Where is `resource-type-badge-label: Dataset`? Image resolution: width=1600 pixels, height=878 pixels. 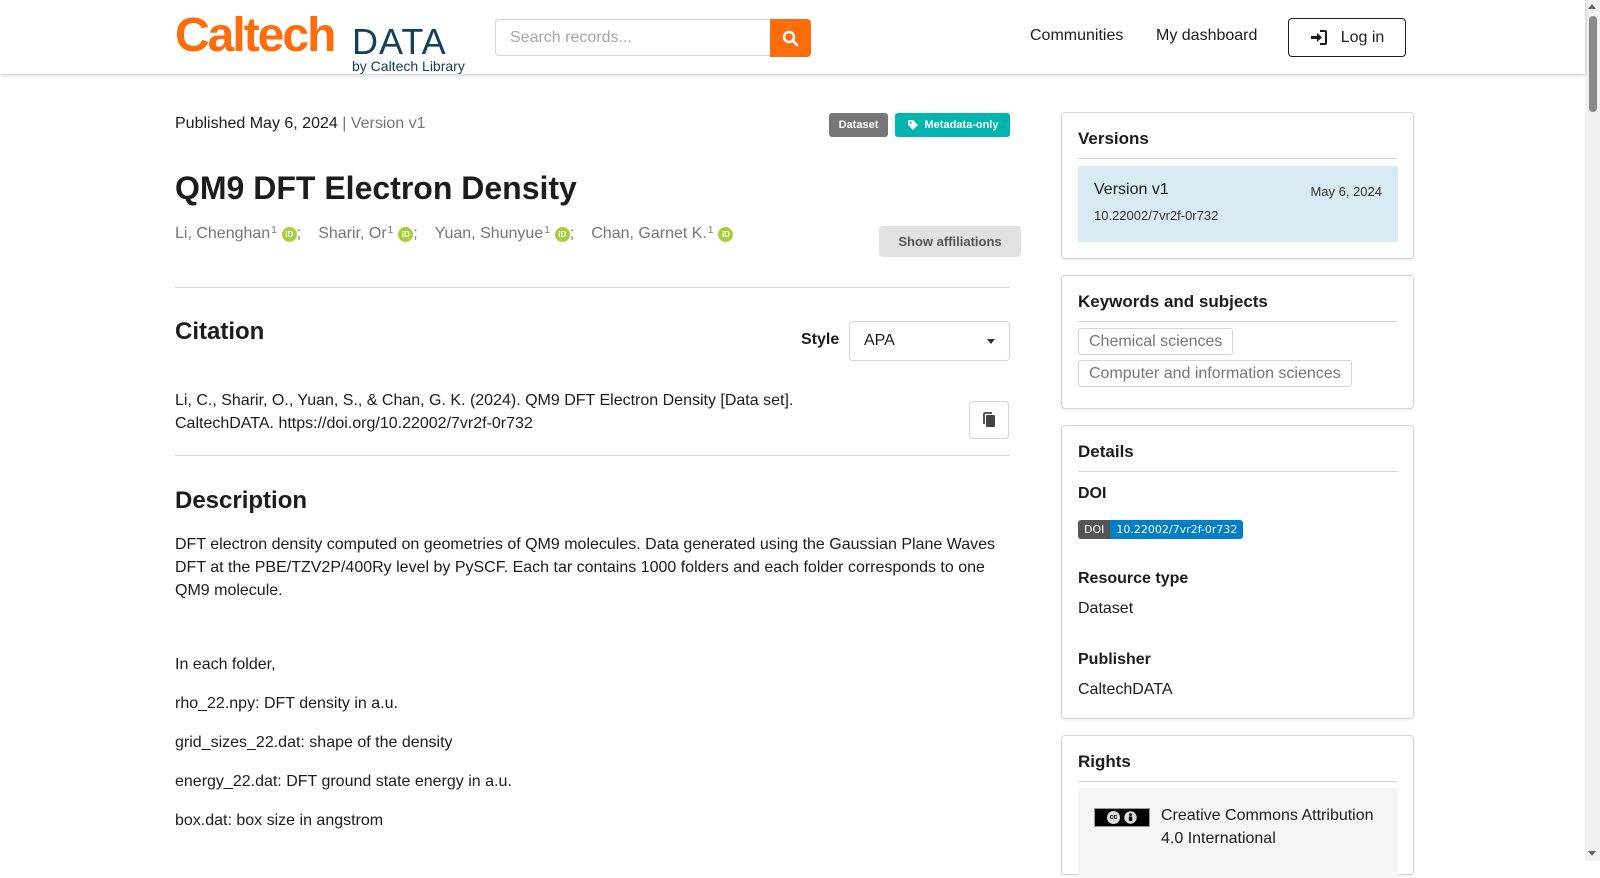 resource-type-badge-label: Dataset is located at coordinates (858, 125).